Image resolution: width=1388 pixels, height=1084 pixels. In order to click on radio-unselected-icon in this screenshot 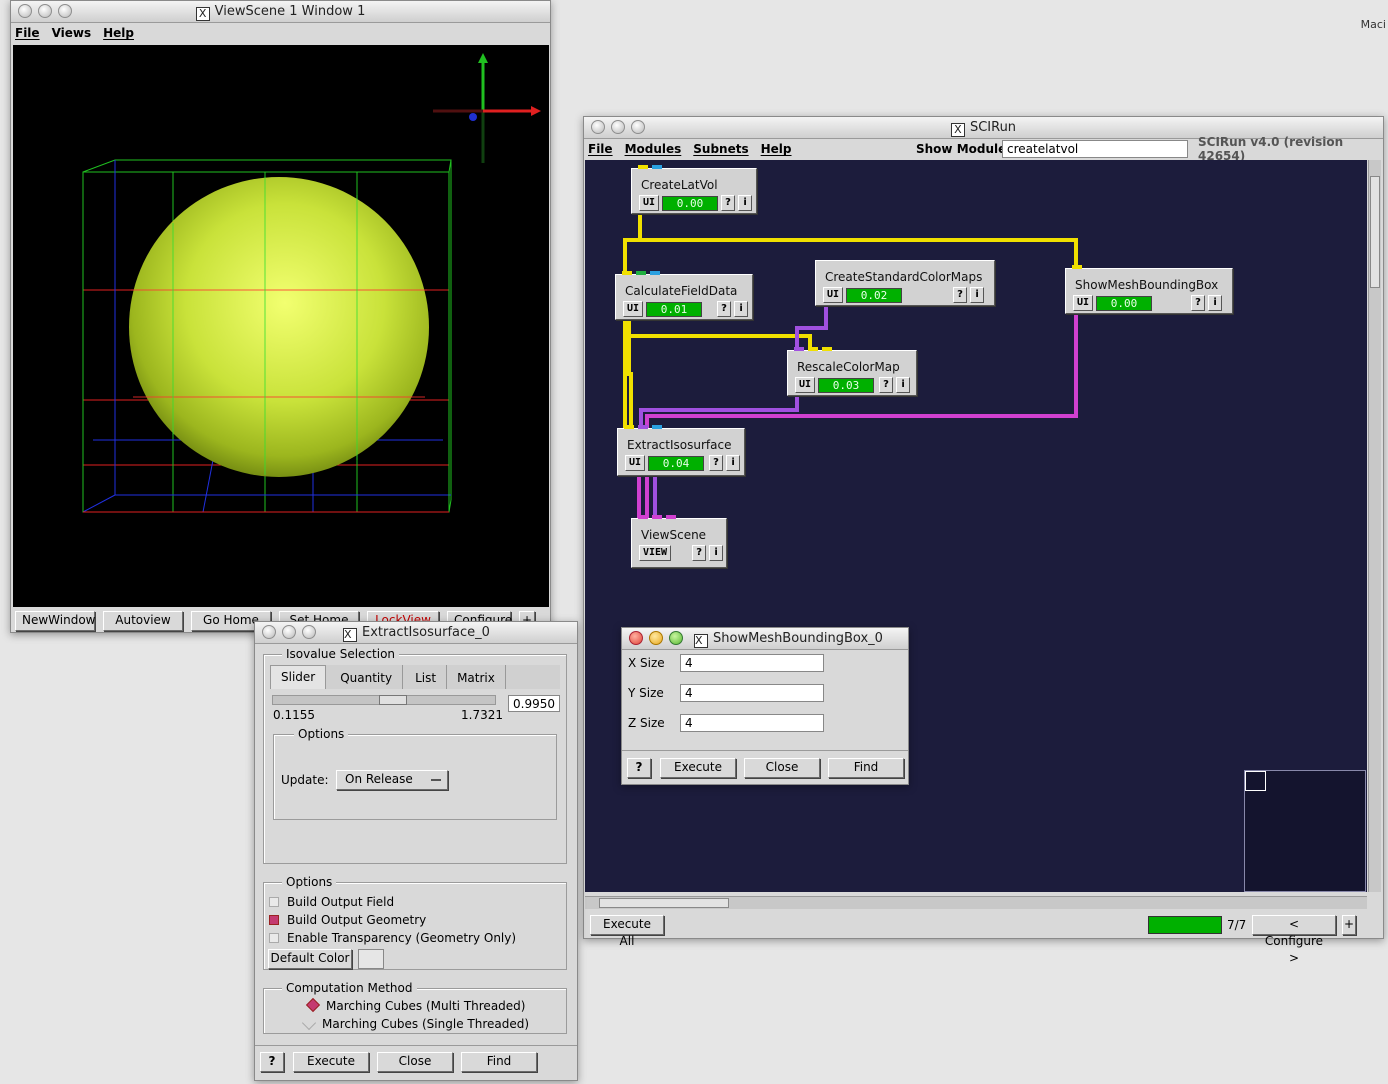, I will do `click(309, 1023)`.